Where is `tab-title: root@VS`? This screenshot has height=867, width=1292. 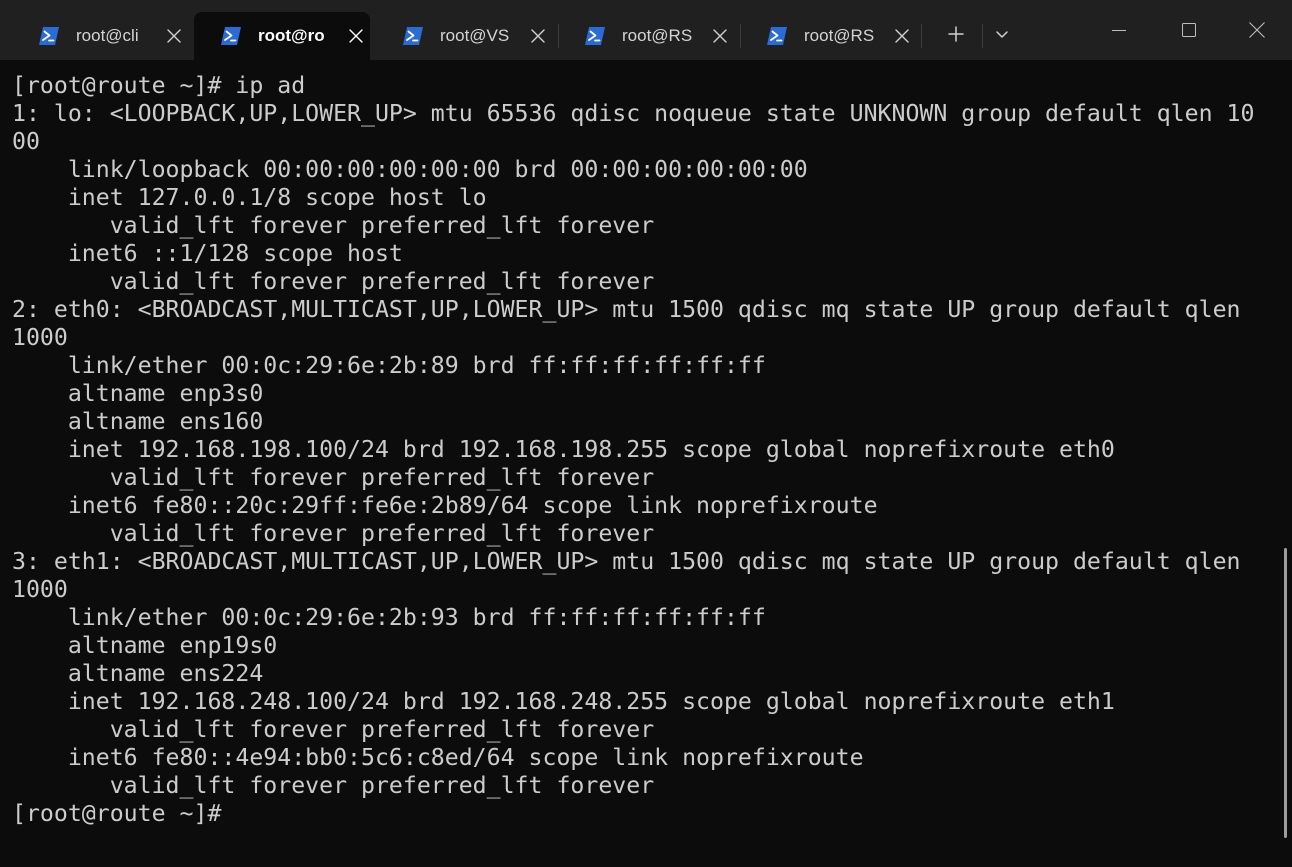 tab-title: root@VS is located at coordinates (475, 35).